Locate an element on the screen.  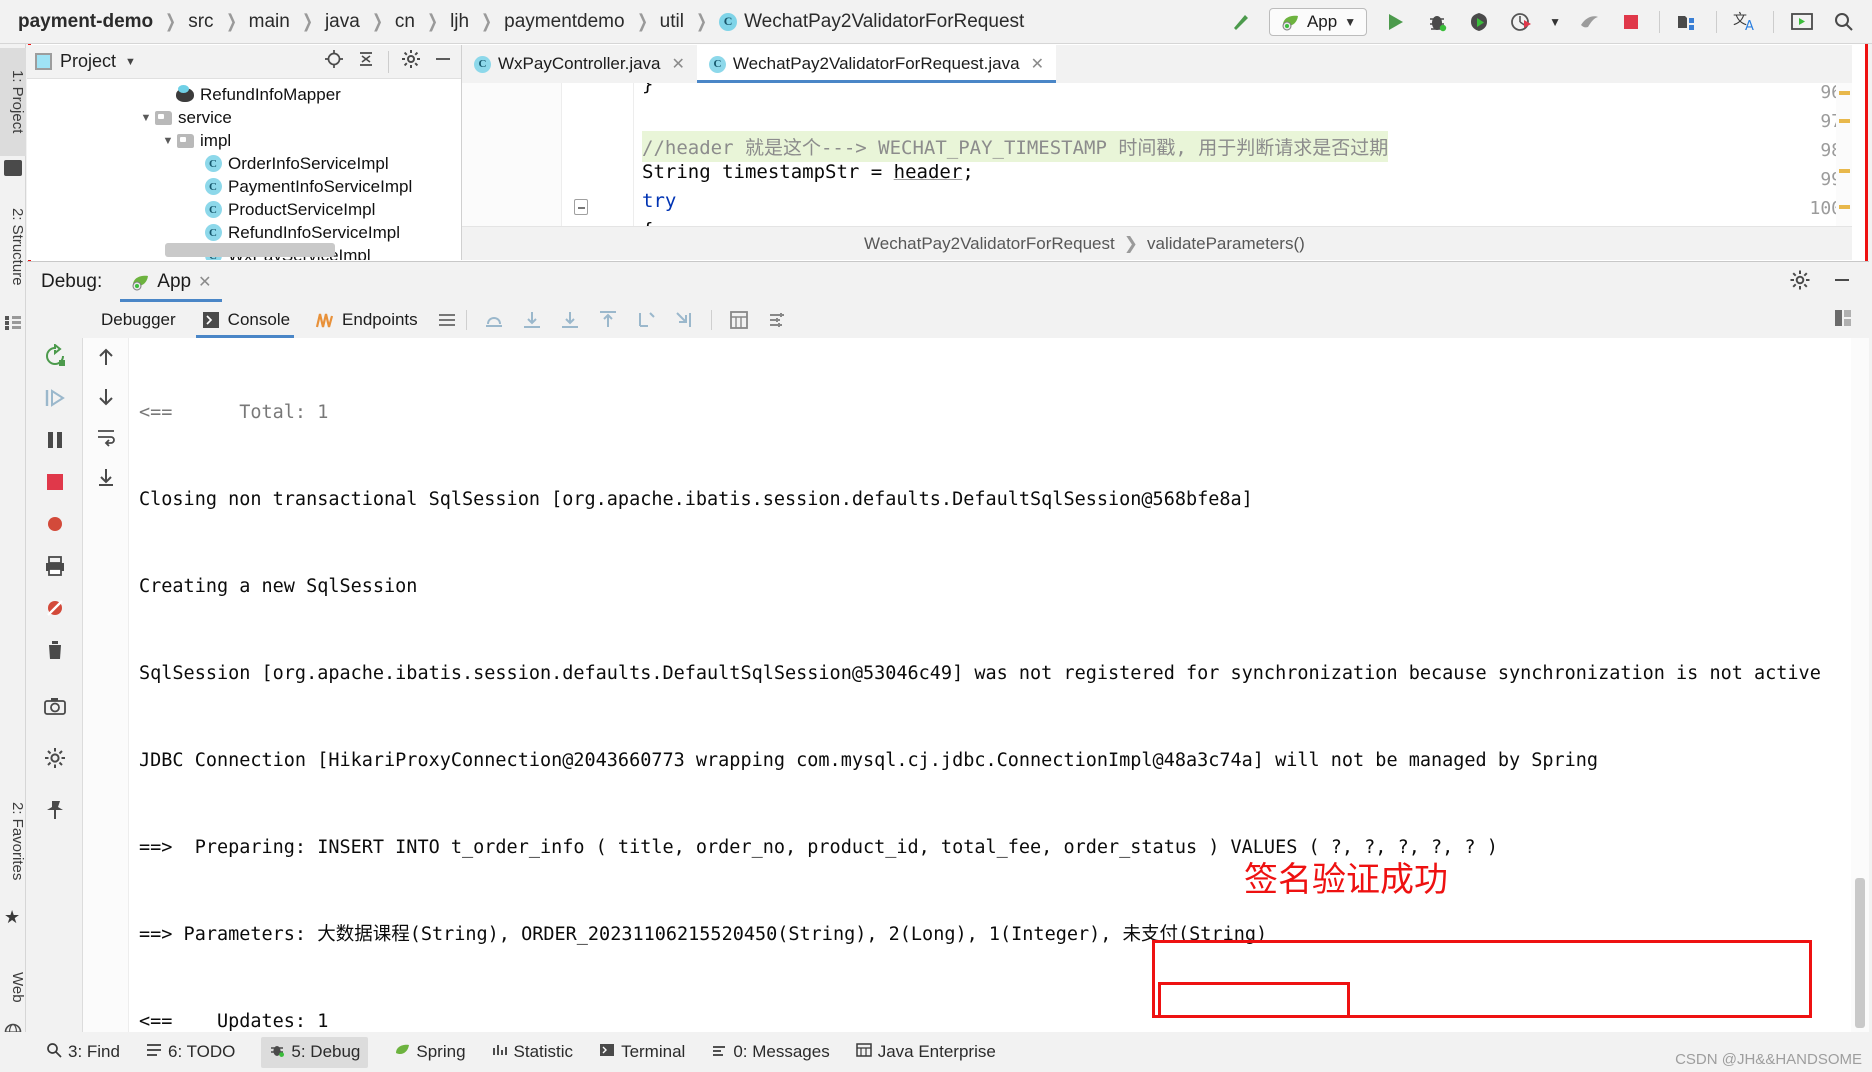
statusbar-item-todo: 6: TODO is located at coordinates (190, 1052).